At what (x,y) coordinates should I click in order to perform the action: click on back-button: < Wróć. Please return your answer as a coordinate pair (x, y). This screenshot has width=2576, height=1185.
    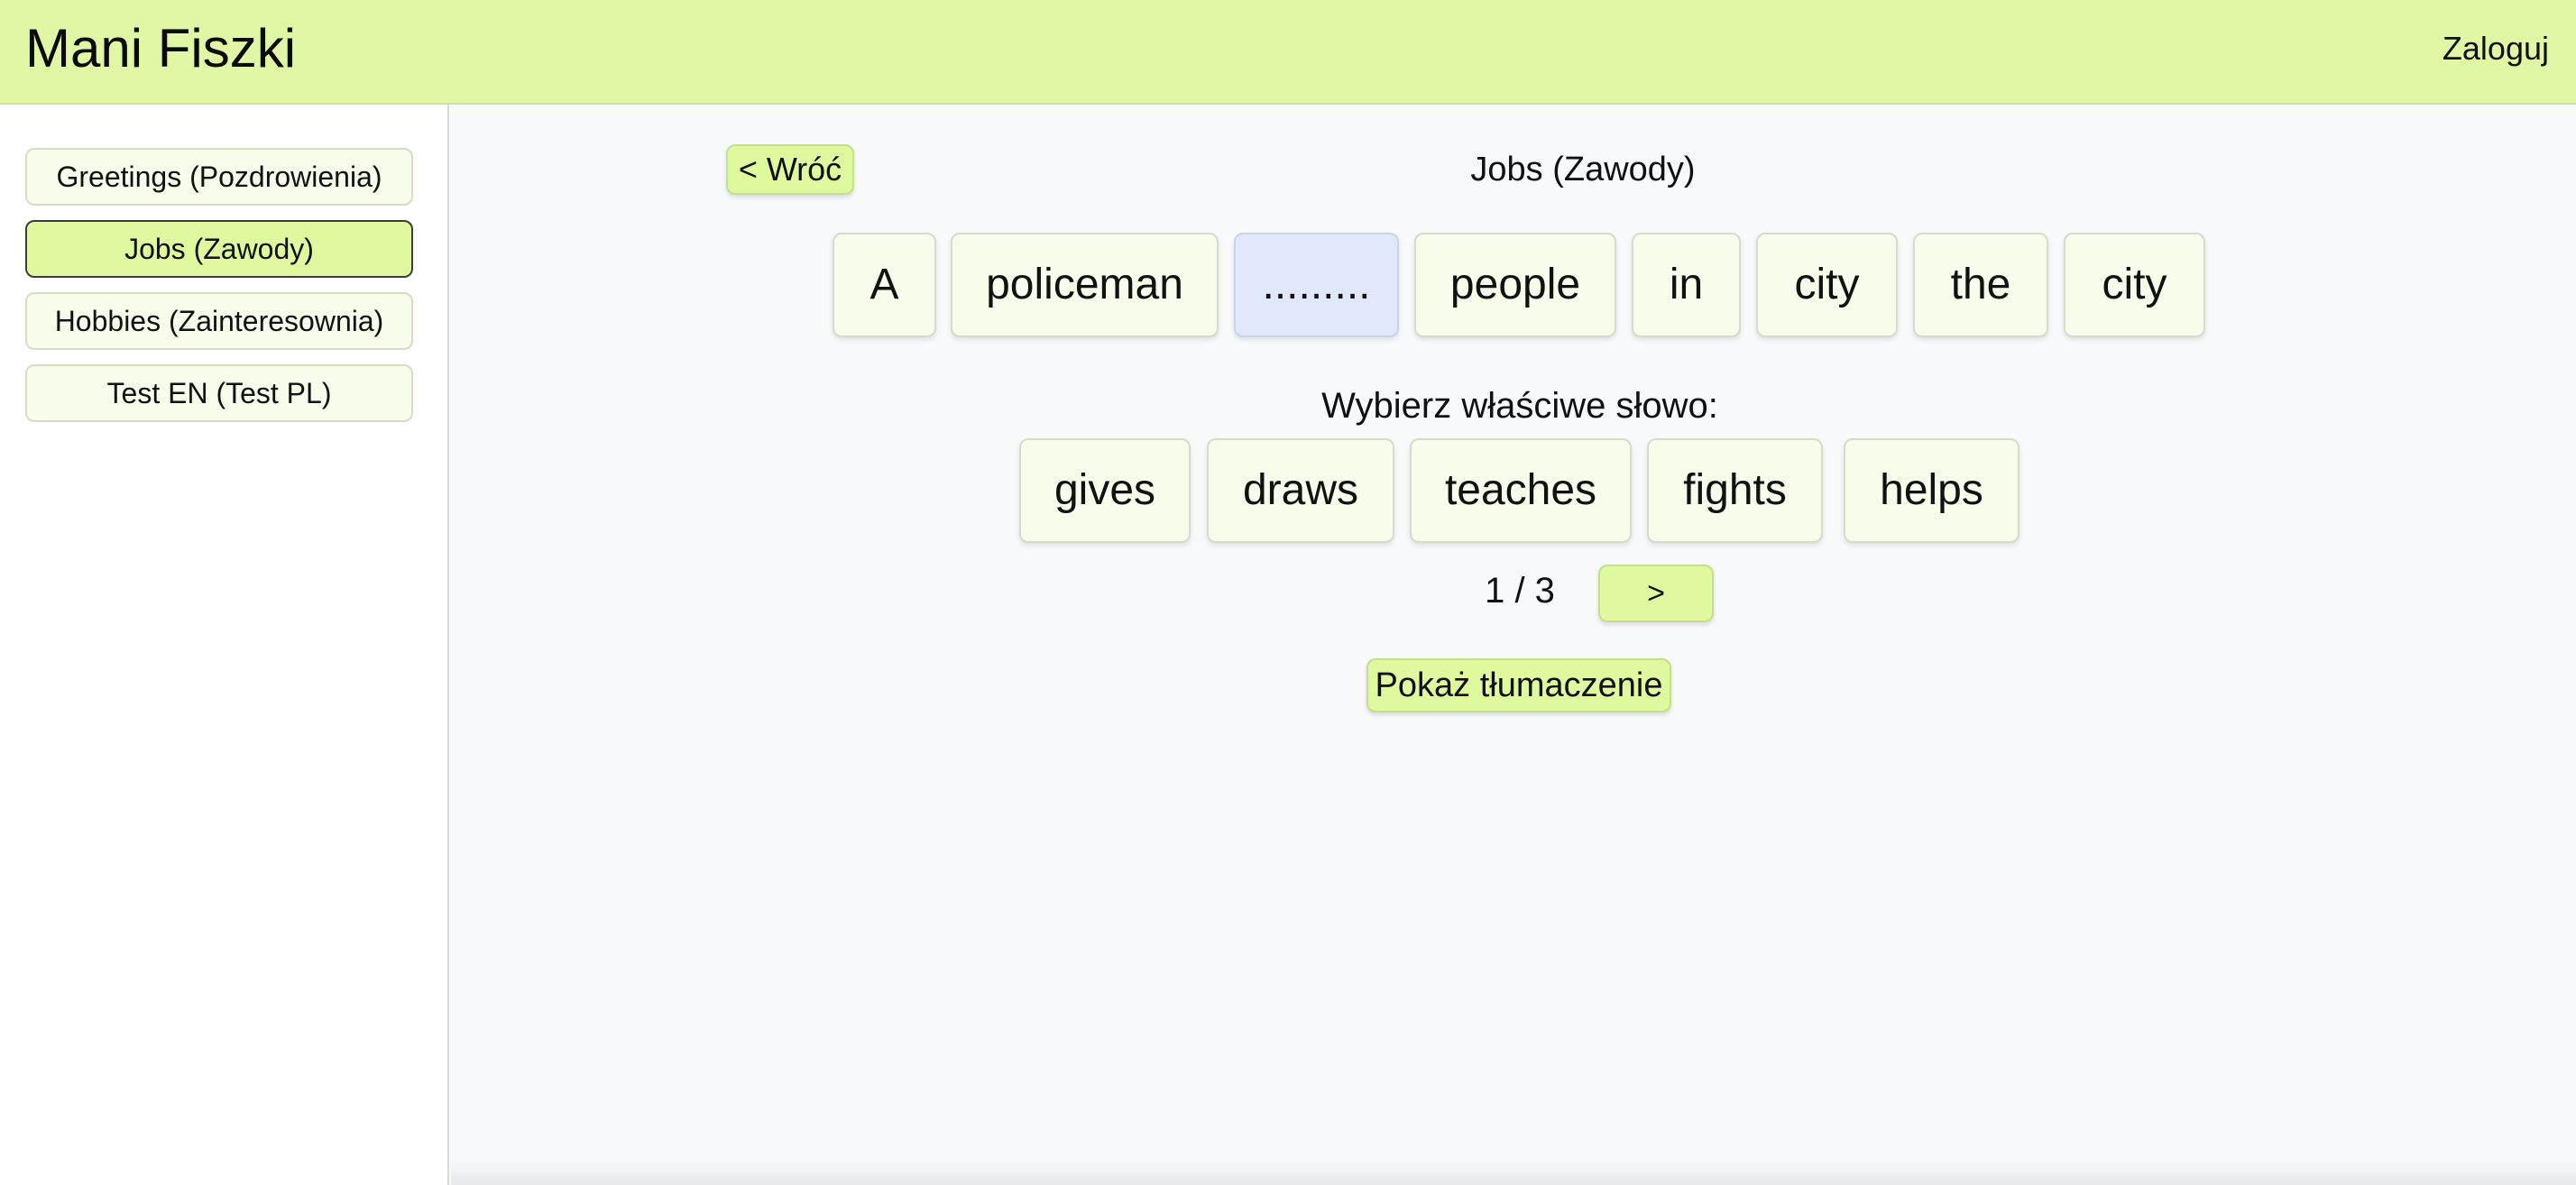
    Looking at the image, I should click on (790, 169).